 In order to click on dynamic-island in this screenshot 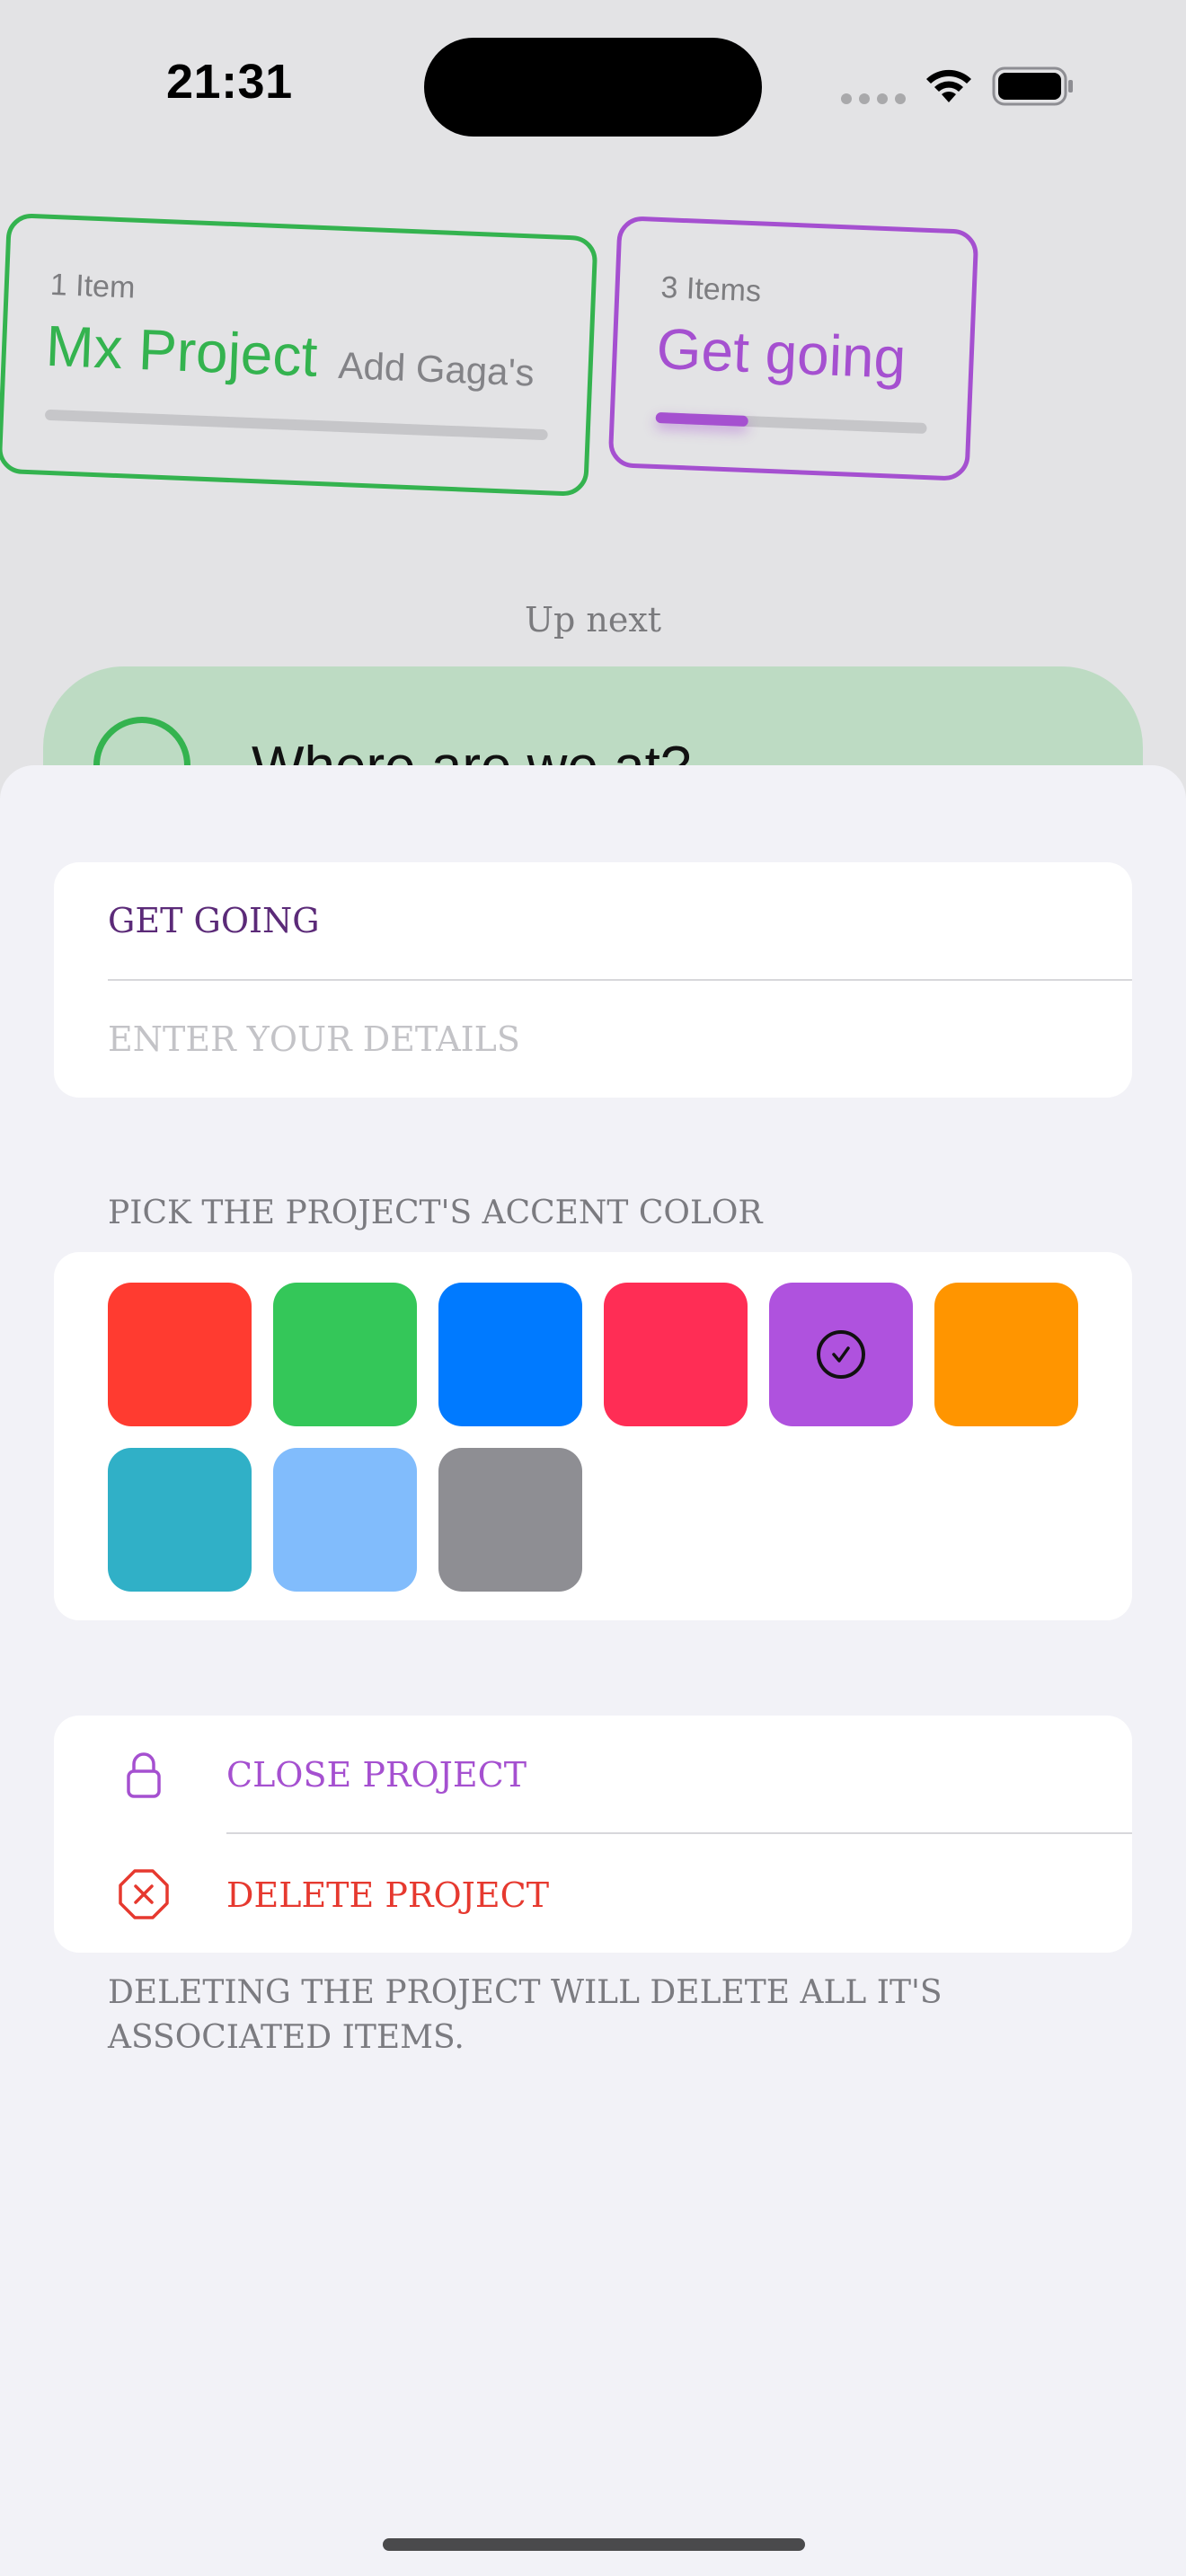, I will do `click(593, 87)`.